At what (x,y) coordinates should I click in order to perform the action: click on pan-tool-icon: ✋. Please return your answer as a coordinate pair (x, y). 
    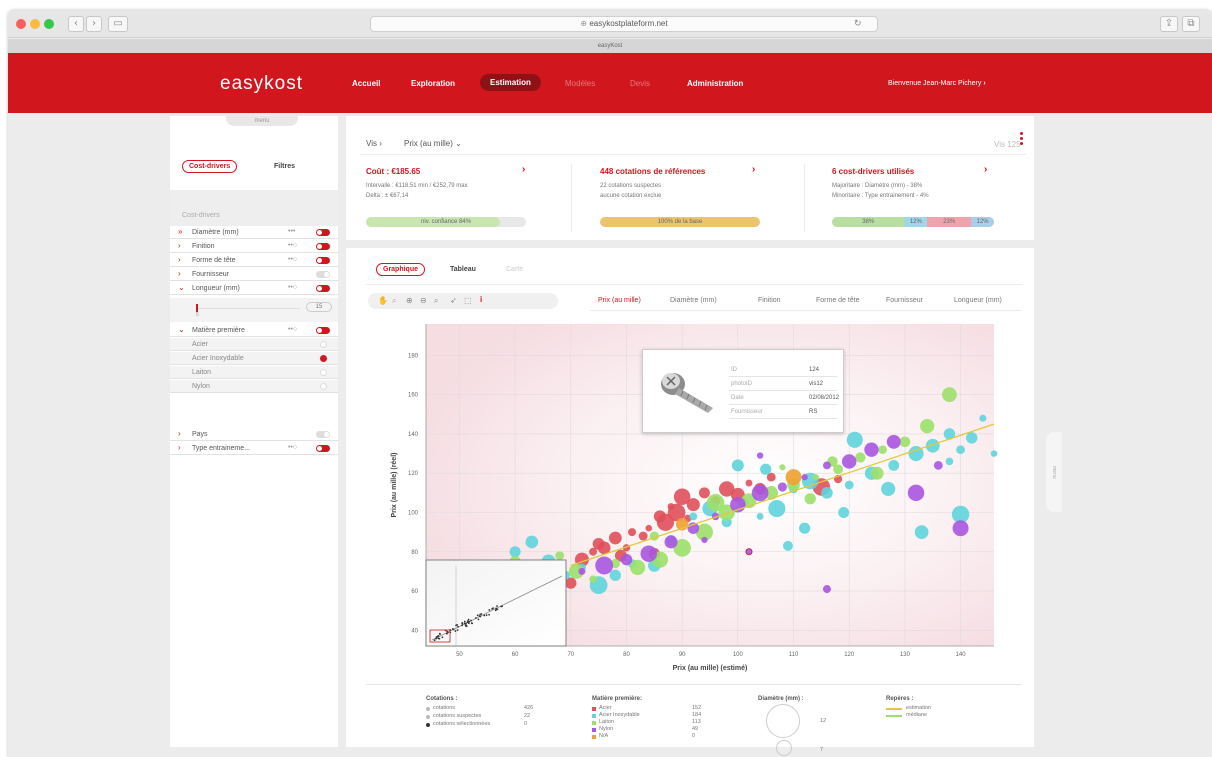
    Looking at the image, I should click on (383, 300).